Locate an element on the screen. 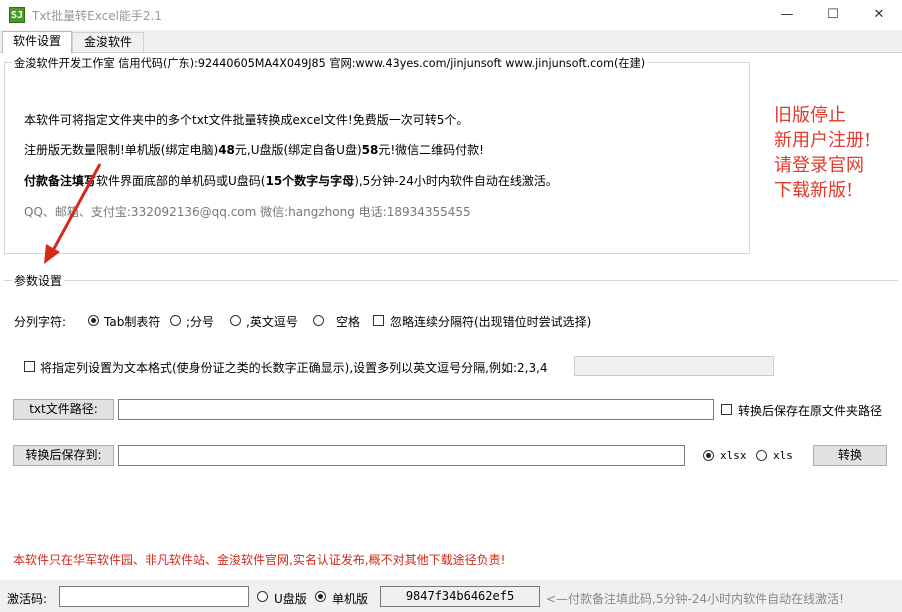 Image resolution: width=902 pixels, height=612 pixels. radio-tab-label: Tab制表符 is located at coordinates (132, 321).